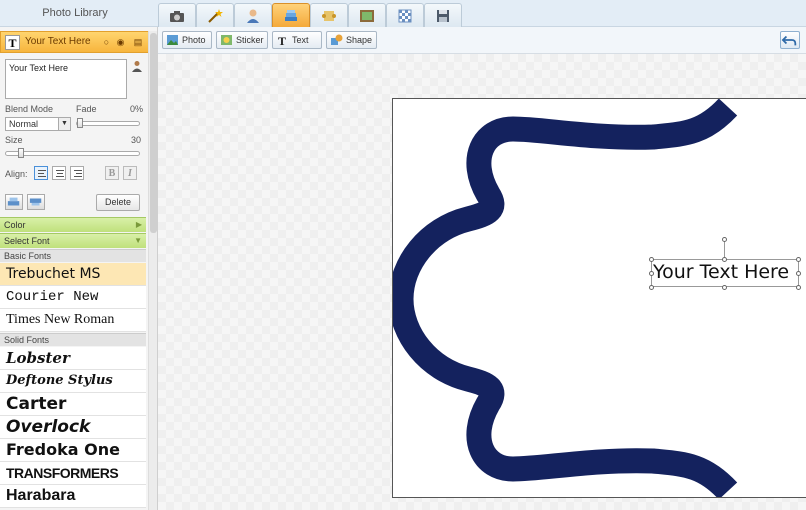  I want to click on magic-wand-icon, so click(215, 15).